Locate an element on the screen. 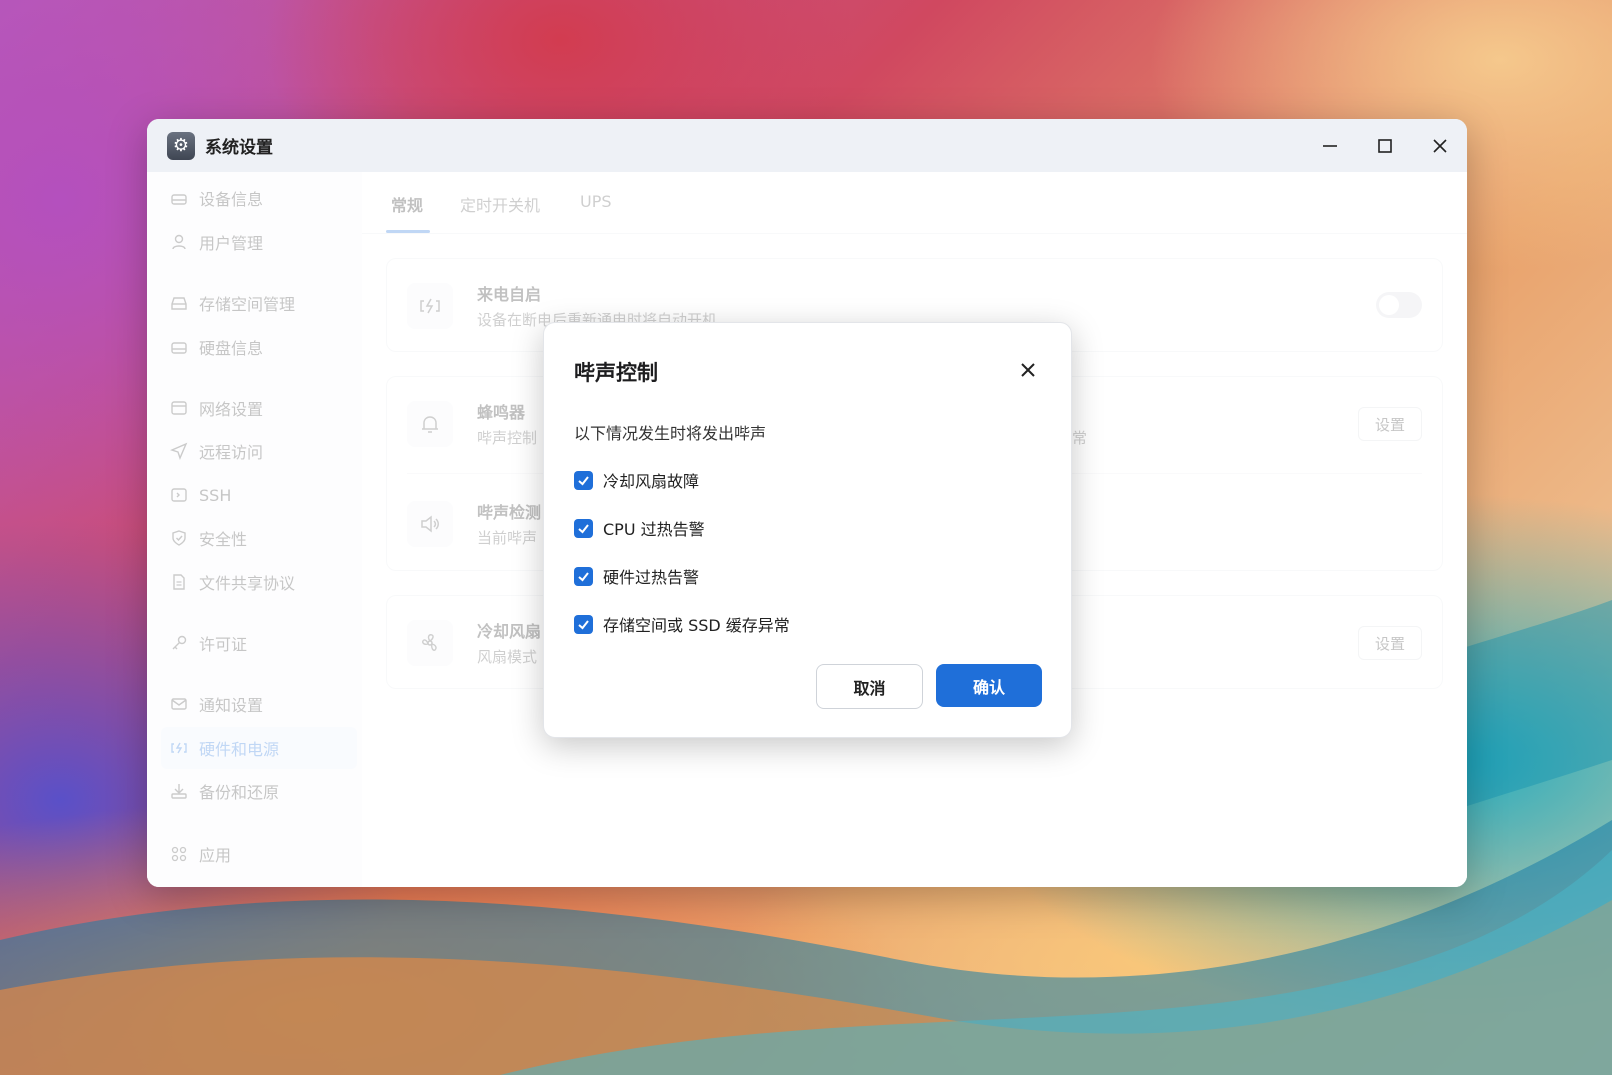 This screenshot has width=1612, height=1075. bell-icon is located at coordinates (430, 424).